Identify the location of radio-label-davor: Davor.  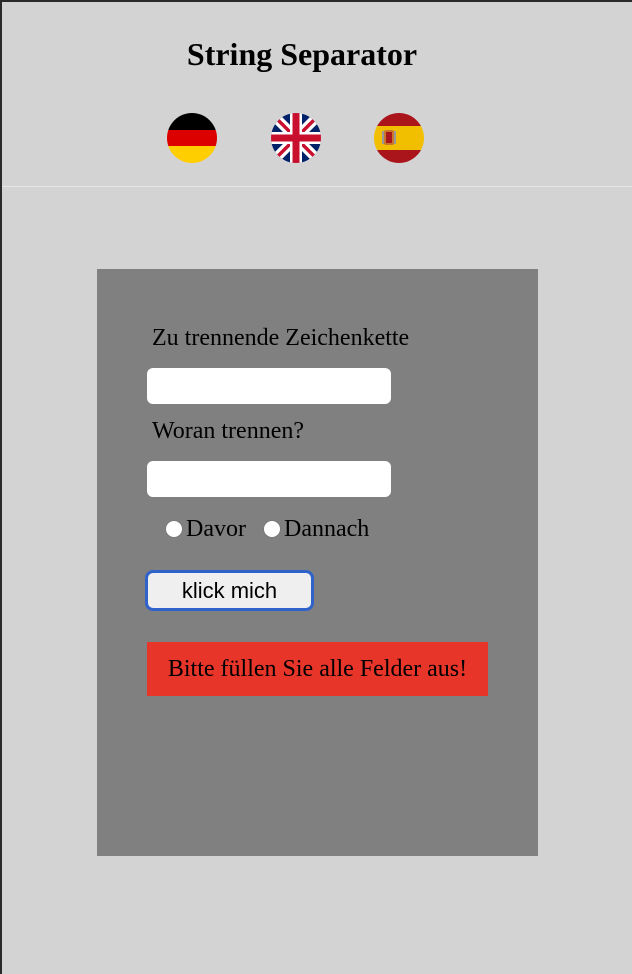
(216, 528).